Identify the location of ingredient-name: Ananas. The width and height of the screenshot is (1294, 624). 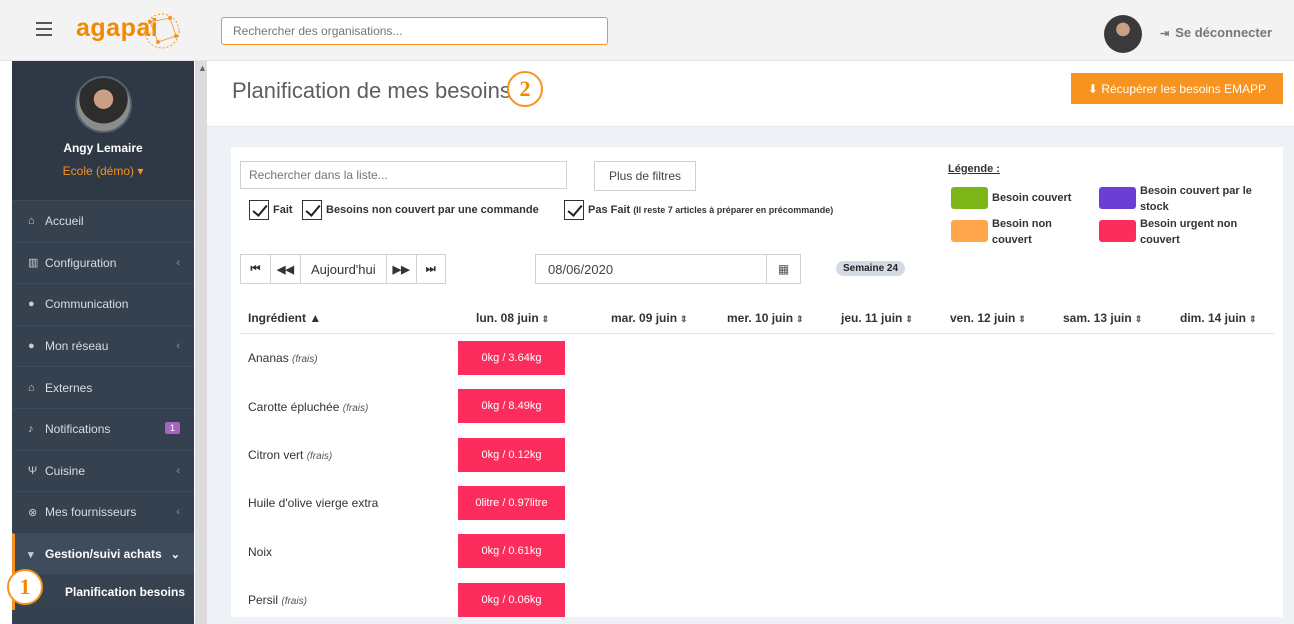
(268, 358).